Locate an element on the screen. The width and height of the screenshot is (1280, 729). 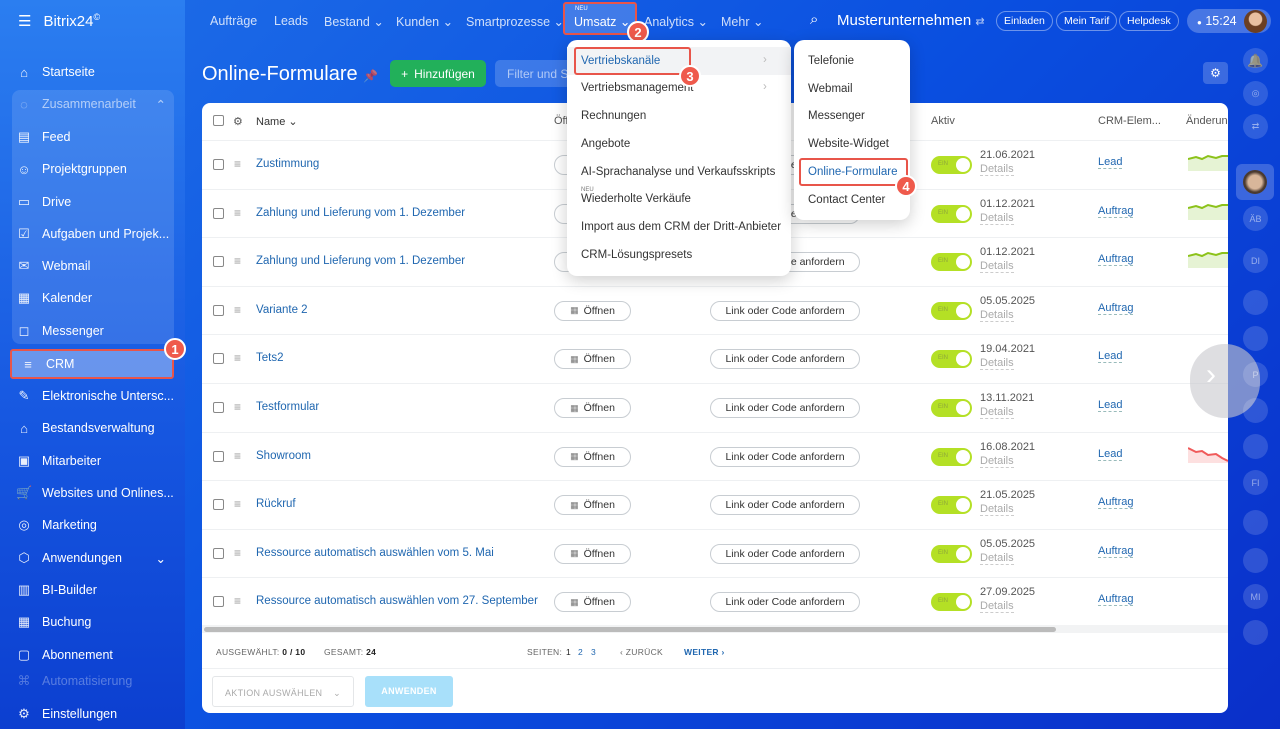
column-settings-icon: ⚙ is located at coordinates (238, 121).